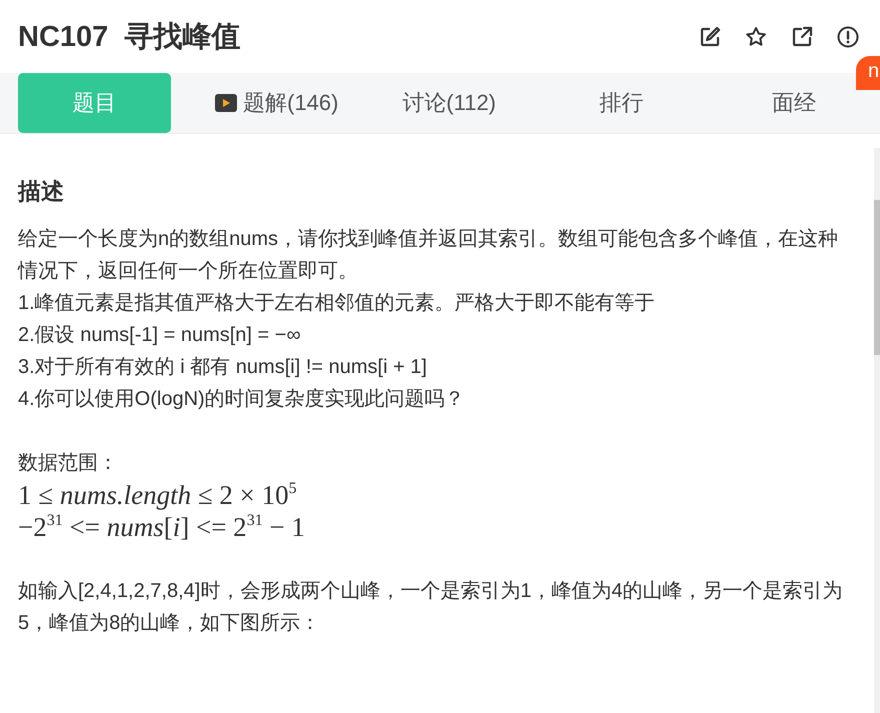 The image size is (880, 713). I want to click on math-formula: 1 ≤ nums.length ≤ 2 × 10$^{5}$, so click(158, 495).